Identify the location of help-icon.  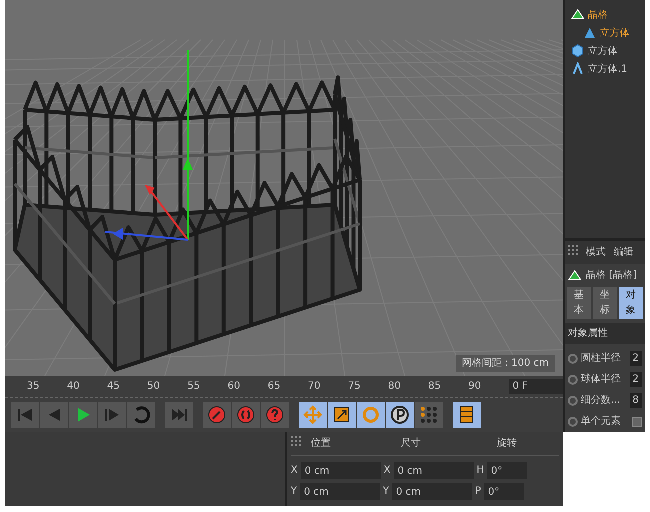
(275, 415).